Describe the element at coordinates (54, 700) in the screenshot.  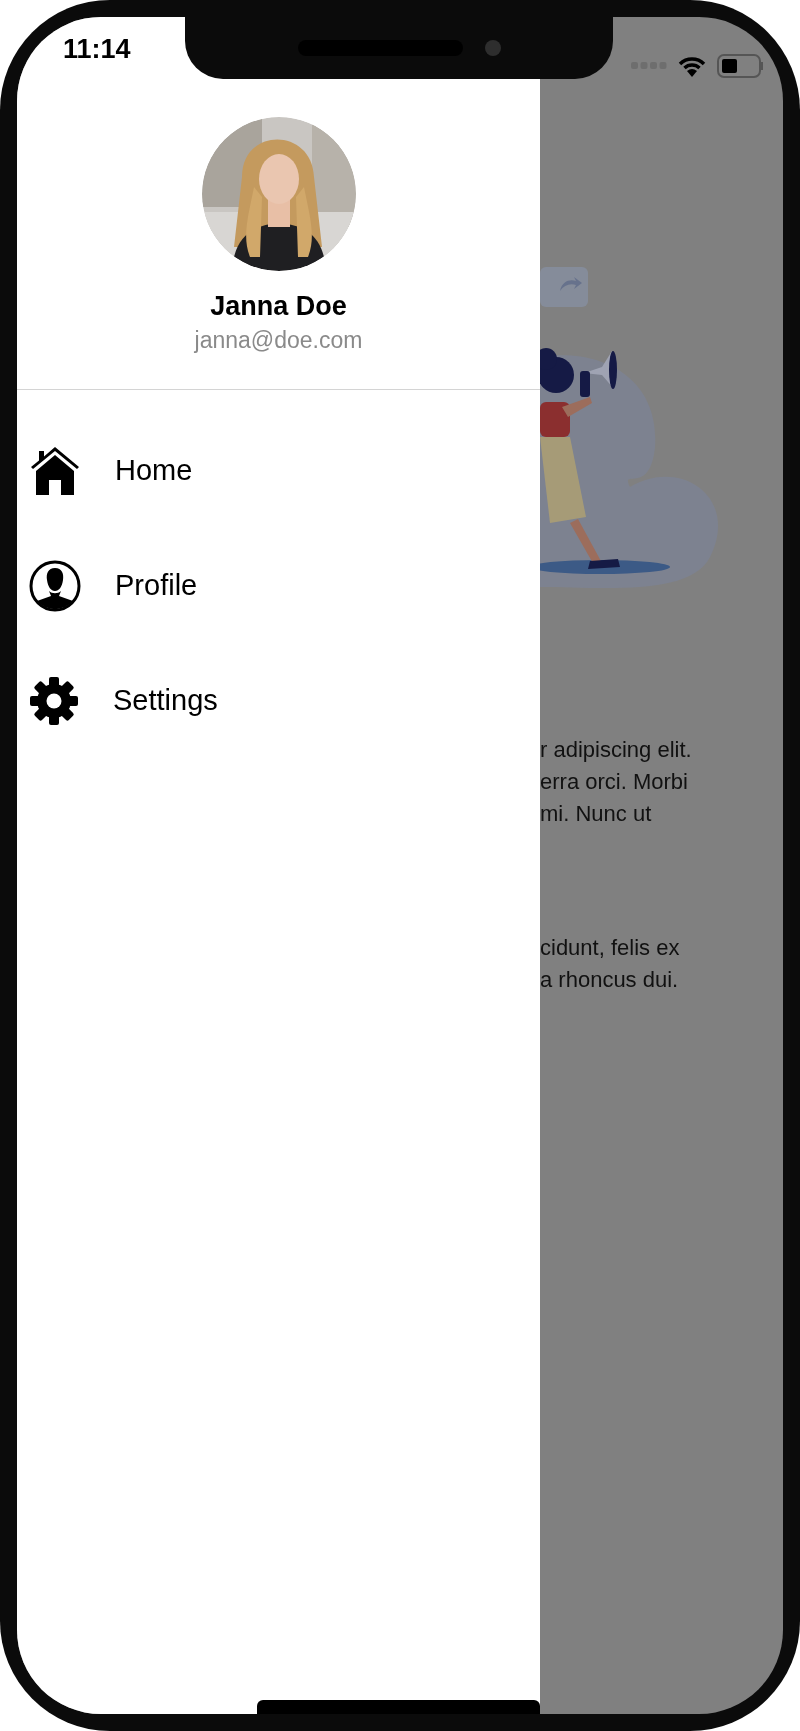
I see `settings-icon` at that location.